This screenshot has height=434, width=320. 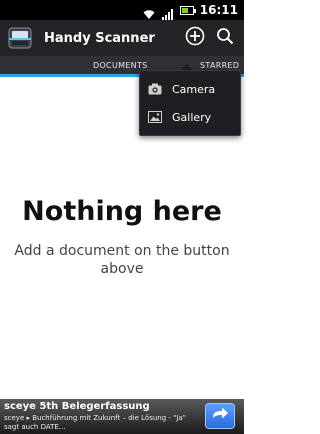 I want to click on add-button, so click(x=195, y=38).